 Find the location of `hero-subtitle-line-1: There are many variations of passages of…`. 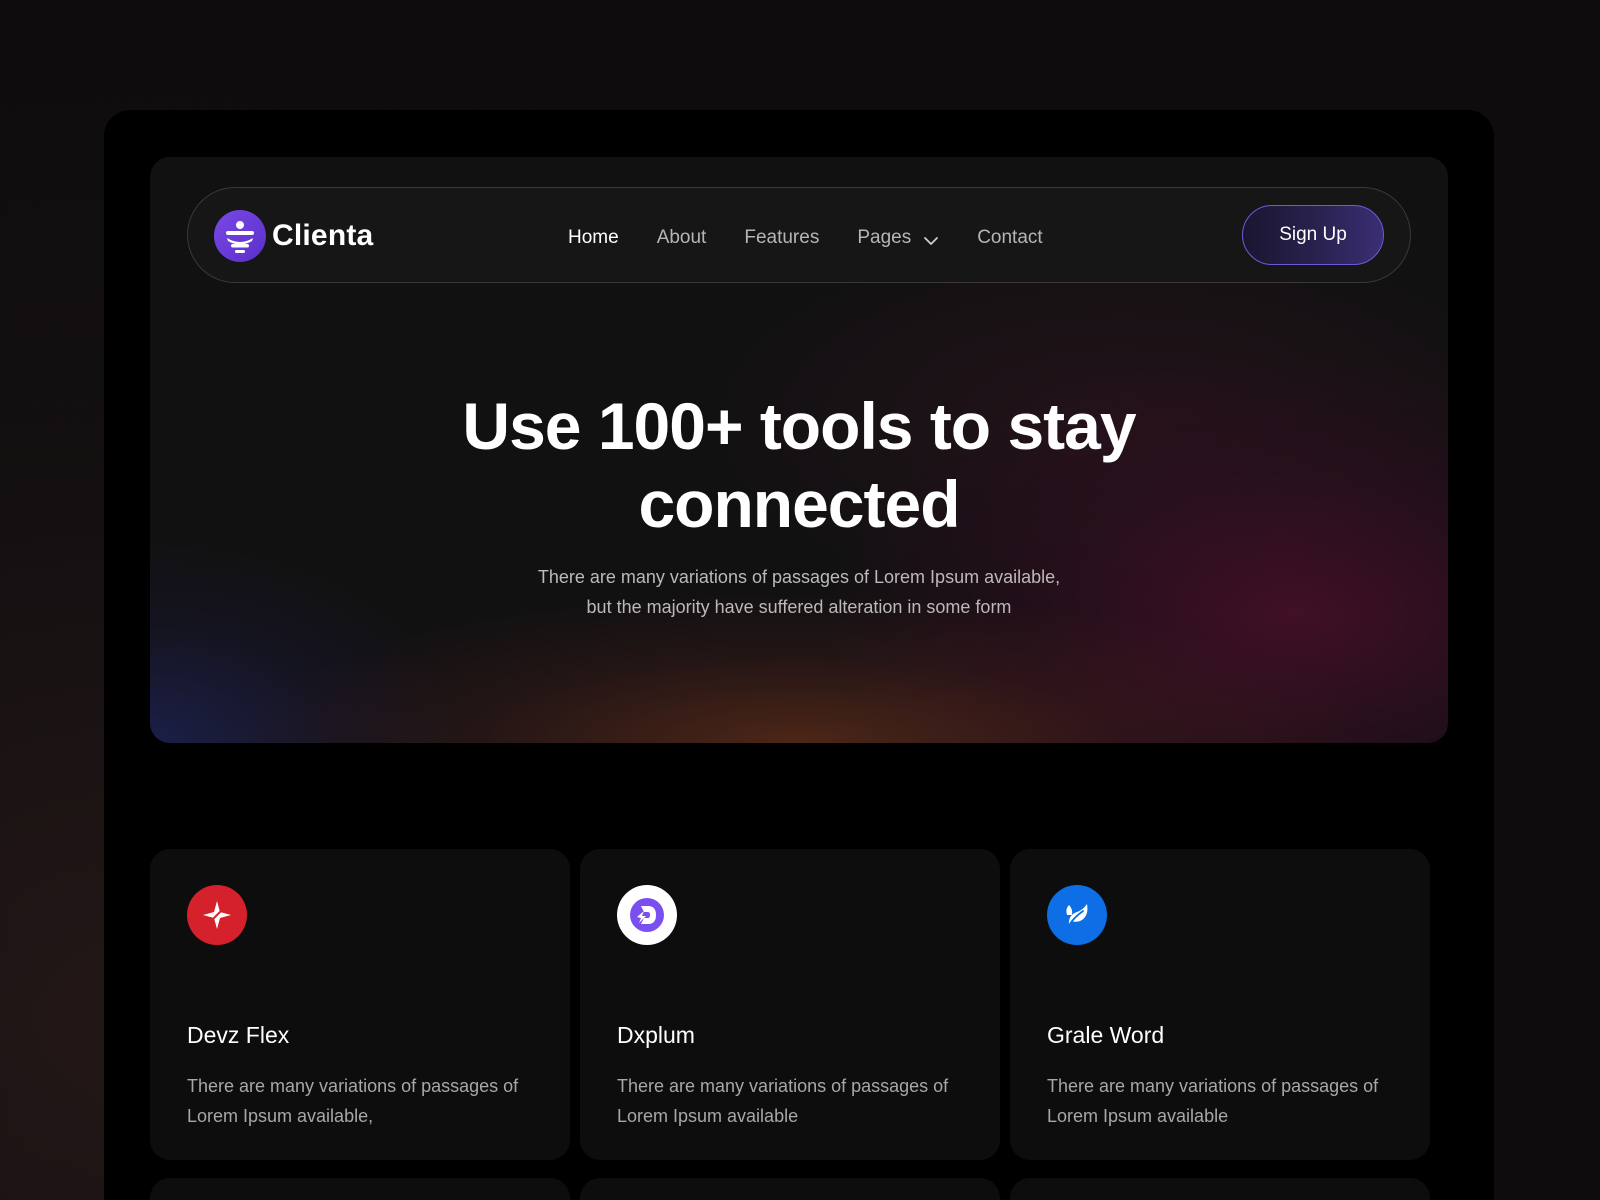

hero-subtitle-line-1: There are many variations of passages of… is located at coordinates (799, 577).